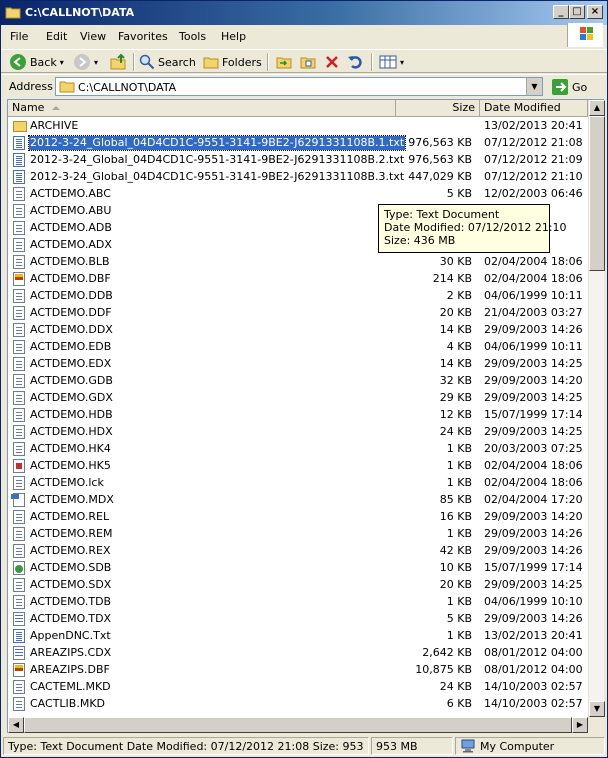 The width and height of the screenshot is (608, 758). What do you see at coordinates (298, 126) in the screenshot?
I see `file-row: ARCHIVE 13/02/2013 20:41` at bounding box center [298, 126].